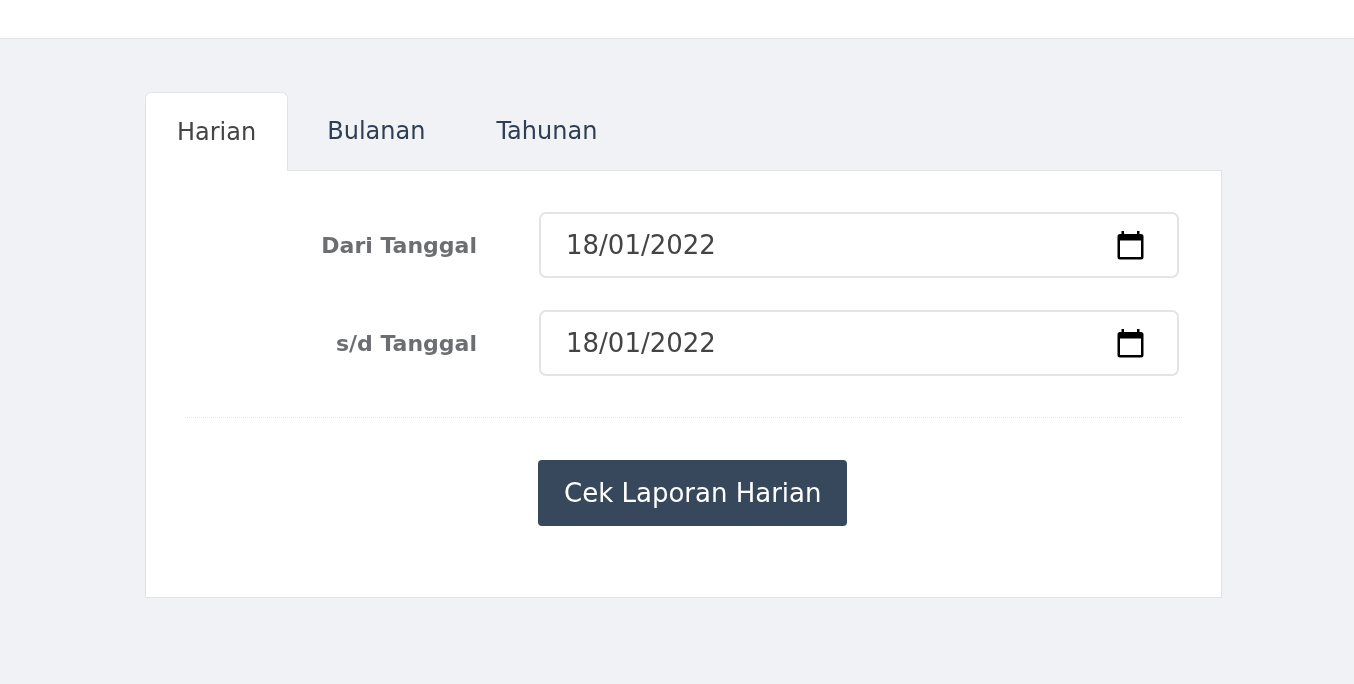  I want to click on submit-button: Cek Laporan Harian, so click(693, 493).